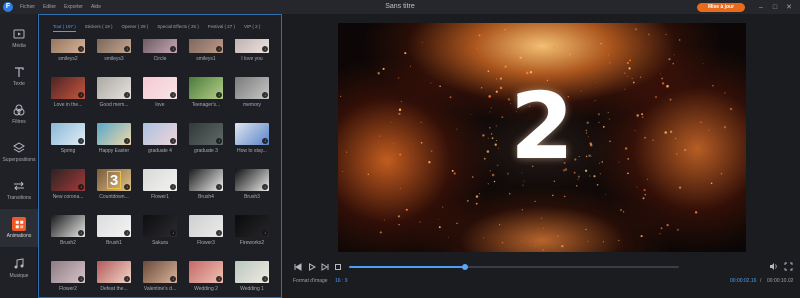 The height and width of the screenshot is (298, 800). I want to click on tab-festival: Festival ( 27 ), so click(221, 28).